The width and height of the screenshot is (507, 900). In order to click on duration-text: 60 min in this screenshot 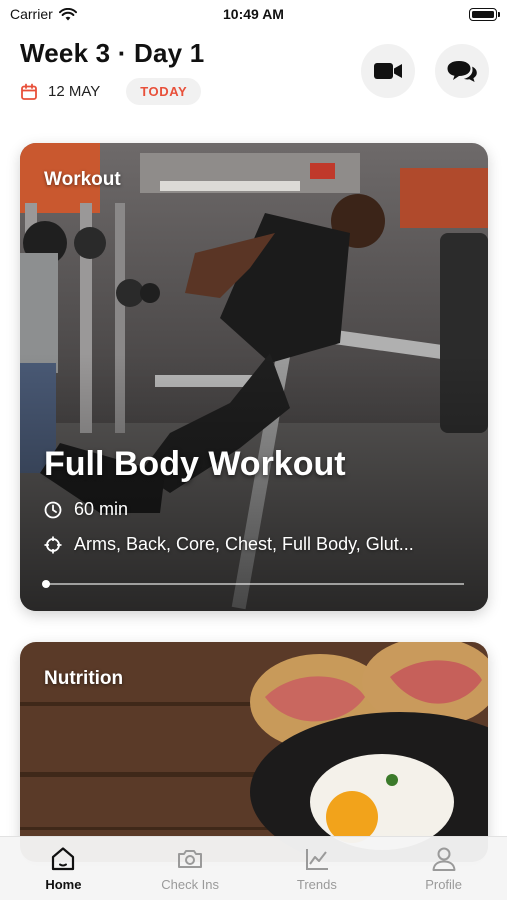, I will do `click(101, 509)`.